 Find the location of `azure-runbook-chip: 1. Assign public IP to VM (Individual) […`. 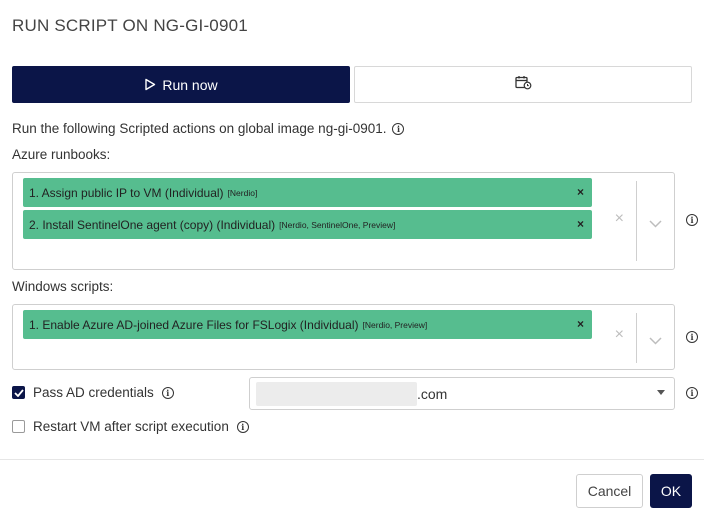

azure-runbook-chip: 1. Assign public IP to VM (Individual) [… is located at coordinates (307, 192).